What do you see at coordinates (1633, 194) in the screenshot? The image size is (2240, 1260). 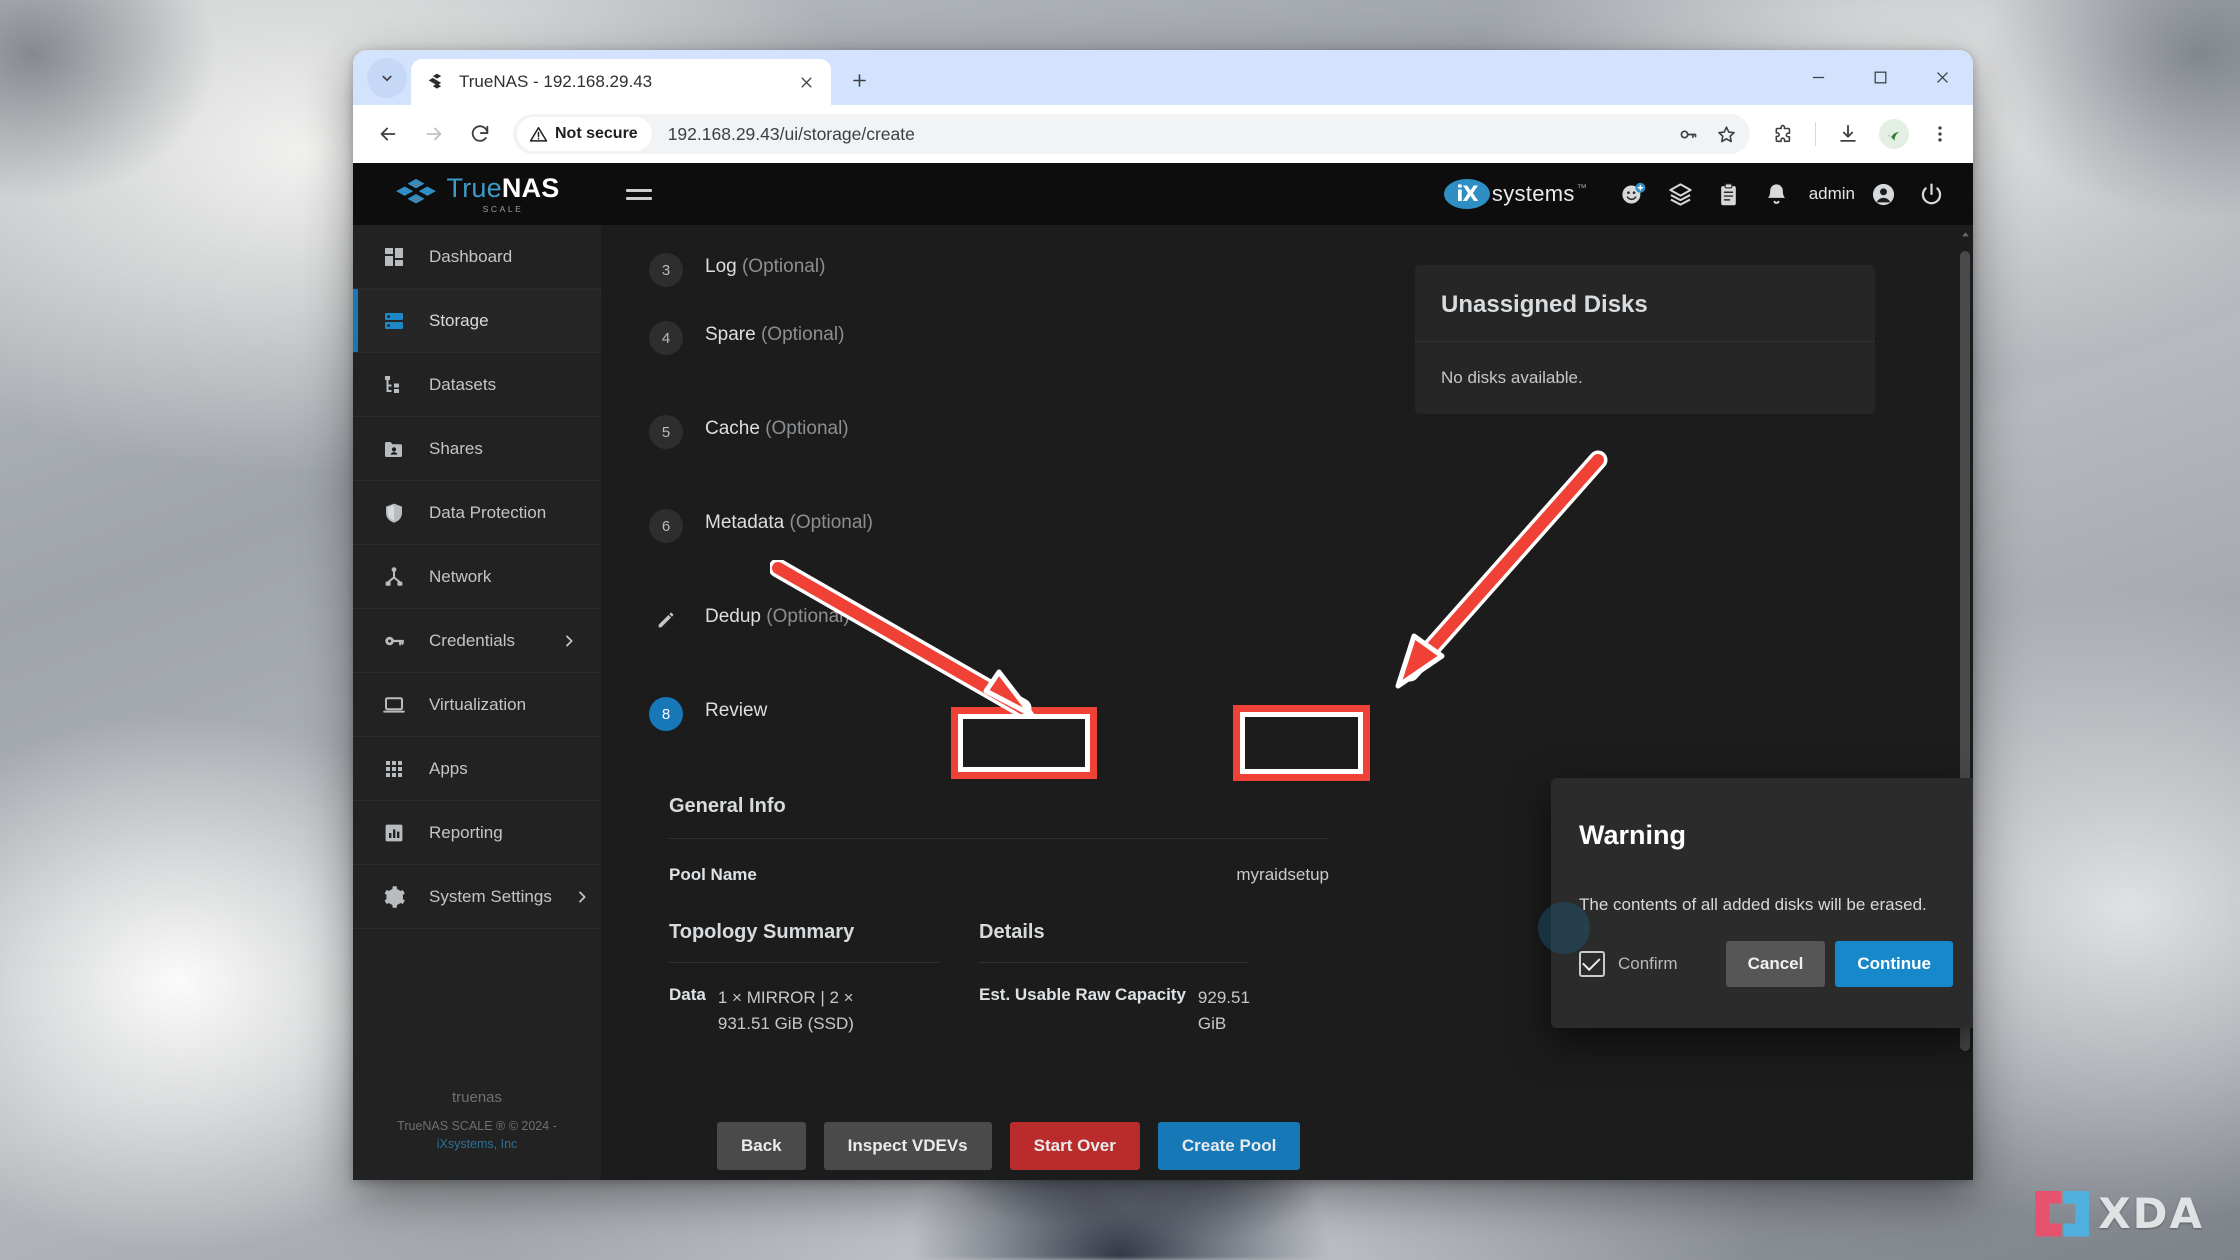 I see `add-user-icon` at bounding box center [1633, 194].